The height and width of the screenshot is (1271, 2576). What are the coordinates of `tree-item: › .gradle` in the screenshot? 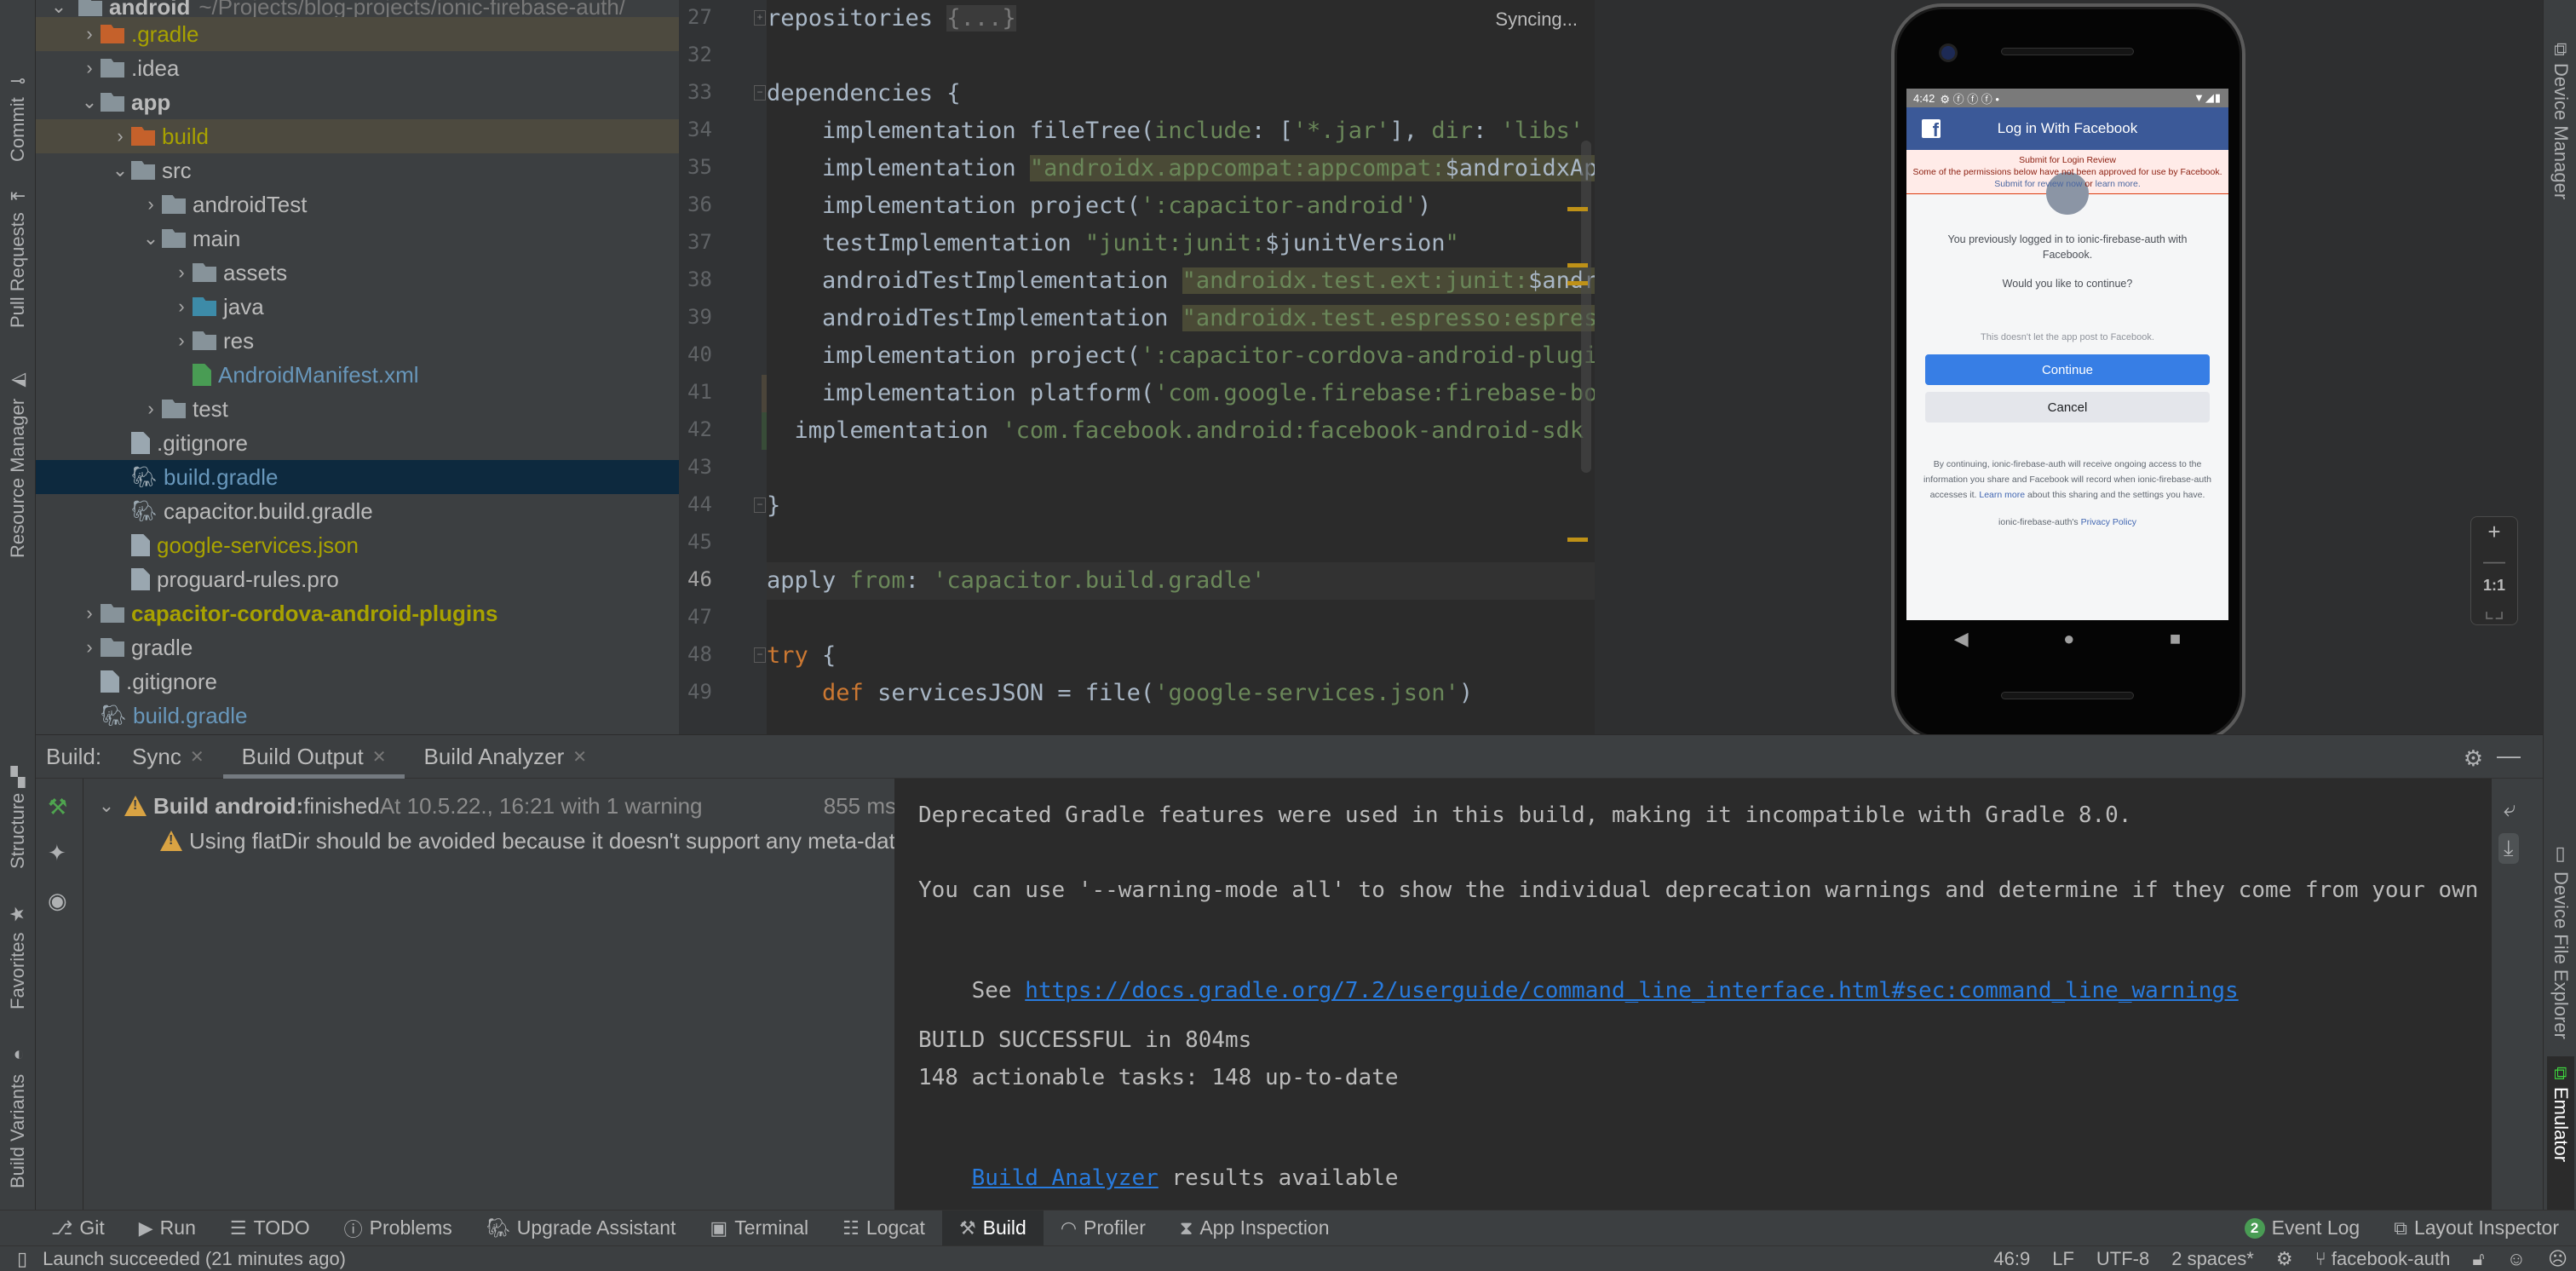 It's located at (358, 34).